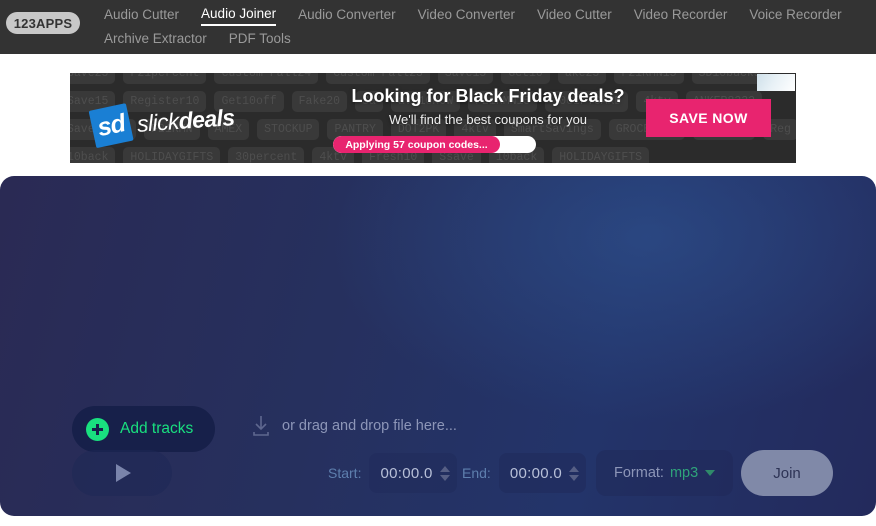 This screenshot has width=876, height=526. What do you see at coordinates (574, 16) in the screenshot?
I see `nav-item-video-cutter: Video Cutter` at bounding box center [574, 16].